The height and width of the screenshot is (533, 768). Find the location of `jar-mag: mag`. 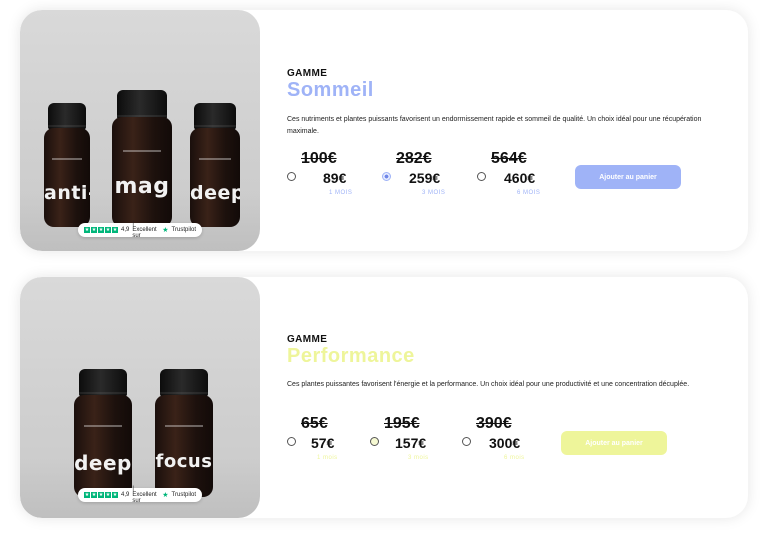

jar-mag: mag is located at coordinates (142, 158).